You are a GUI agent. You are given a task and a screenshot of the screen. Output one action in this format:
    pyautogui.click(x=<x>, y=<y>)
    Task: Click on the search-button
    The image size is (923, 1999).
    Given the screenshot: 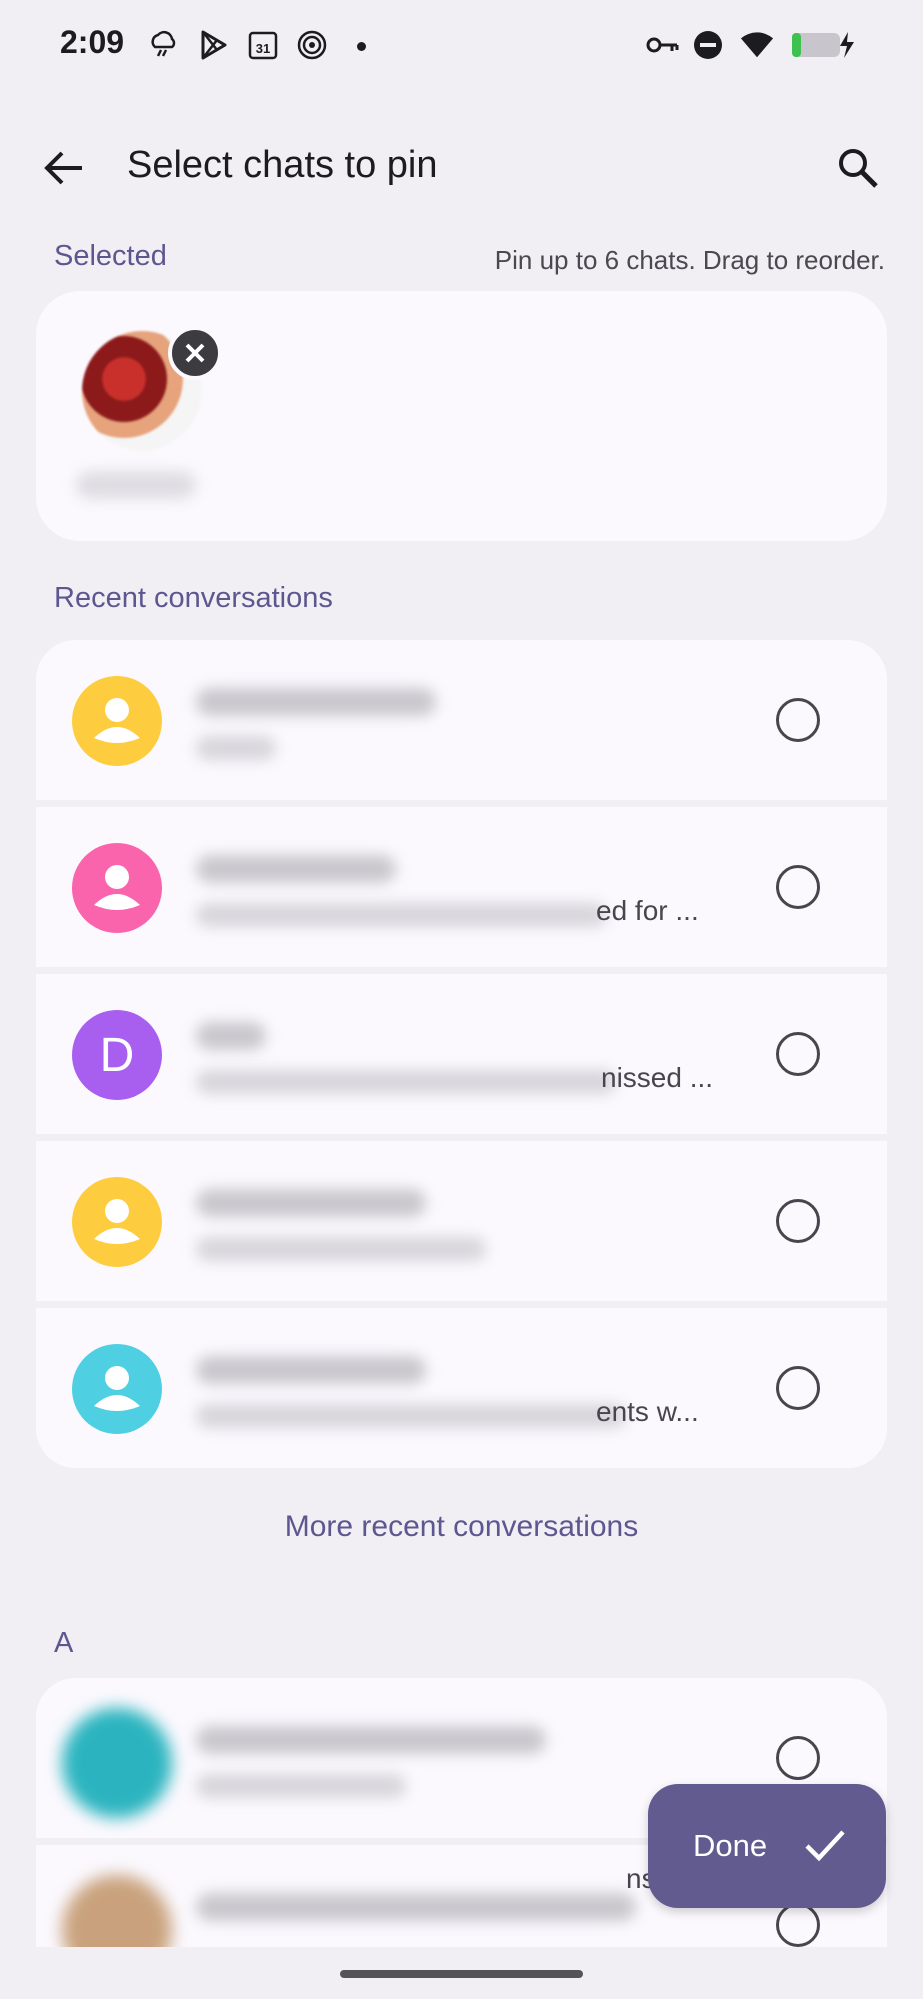 What is the action you would take?
    pyautogui.click(x=858, y=168)
    